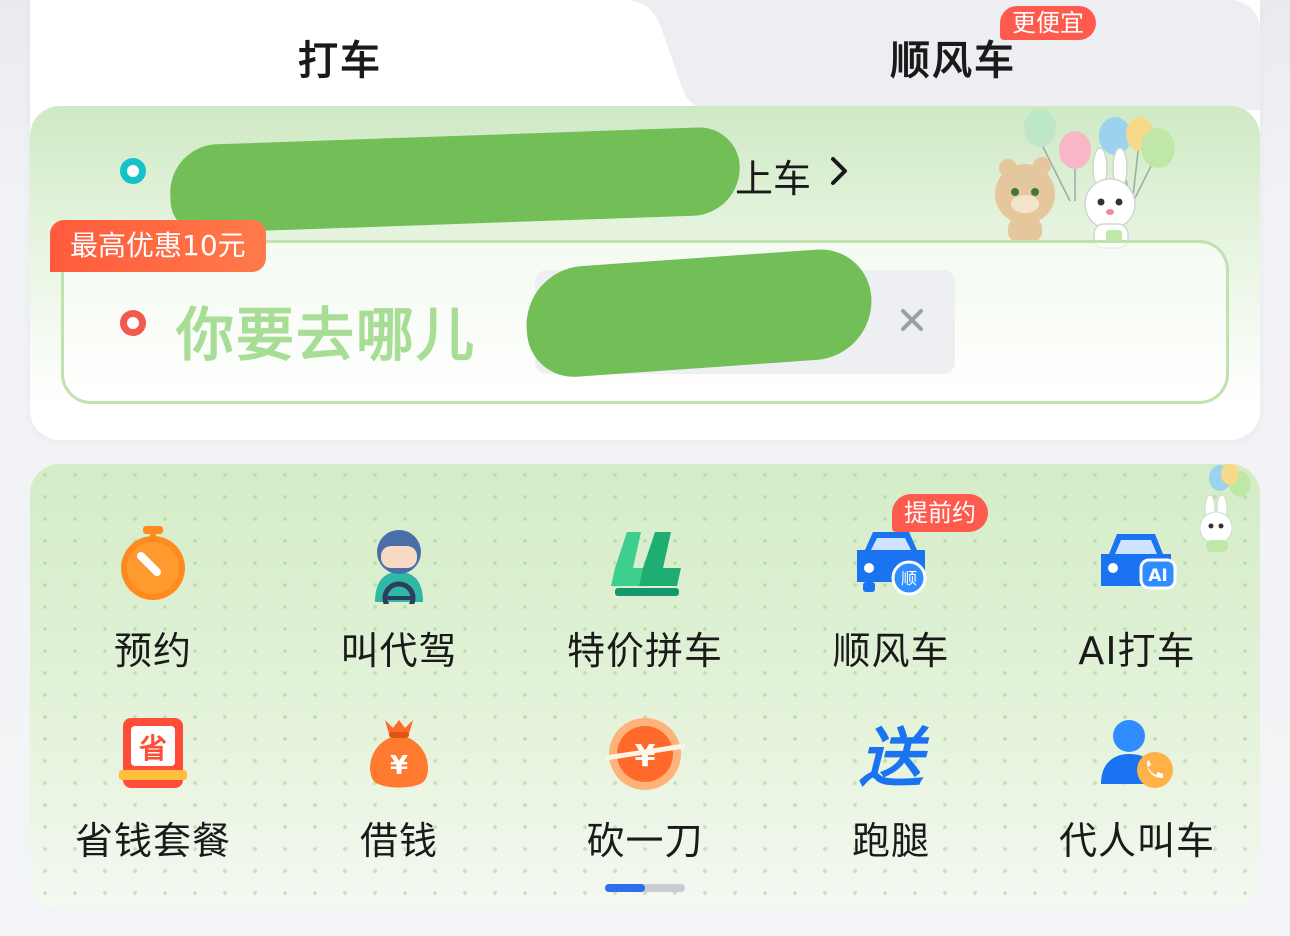 The height and width of the screenshot is (936, 1290). Describe the element at coordinates (1137, 754) in the screenshot. I see `call-for-others-icon` at that location.